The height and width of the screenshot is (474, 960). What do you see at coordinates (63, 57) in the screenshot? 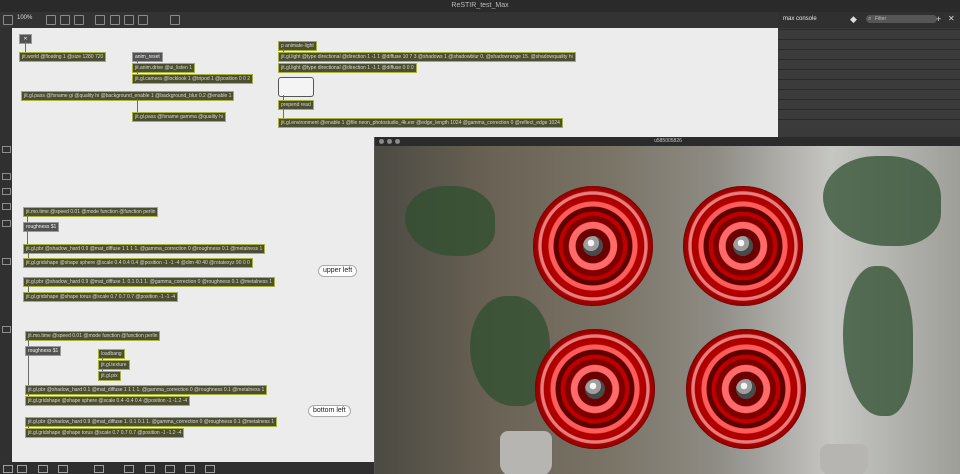
I see `jit-world: jit.world @floating 1 @size 1280 720` at bounding box center [63, 57].